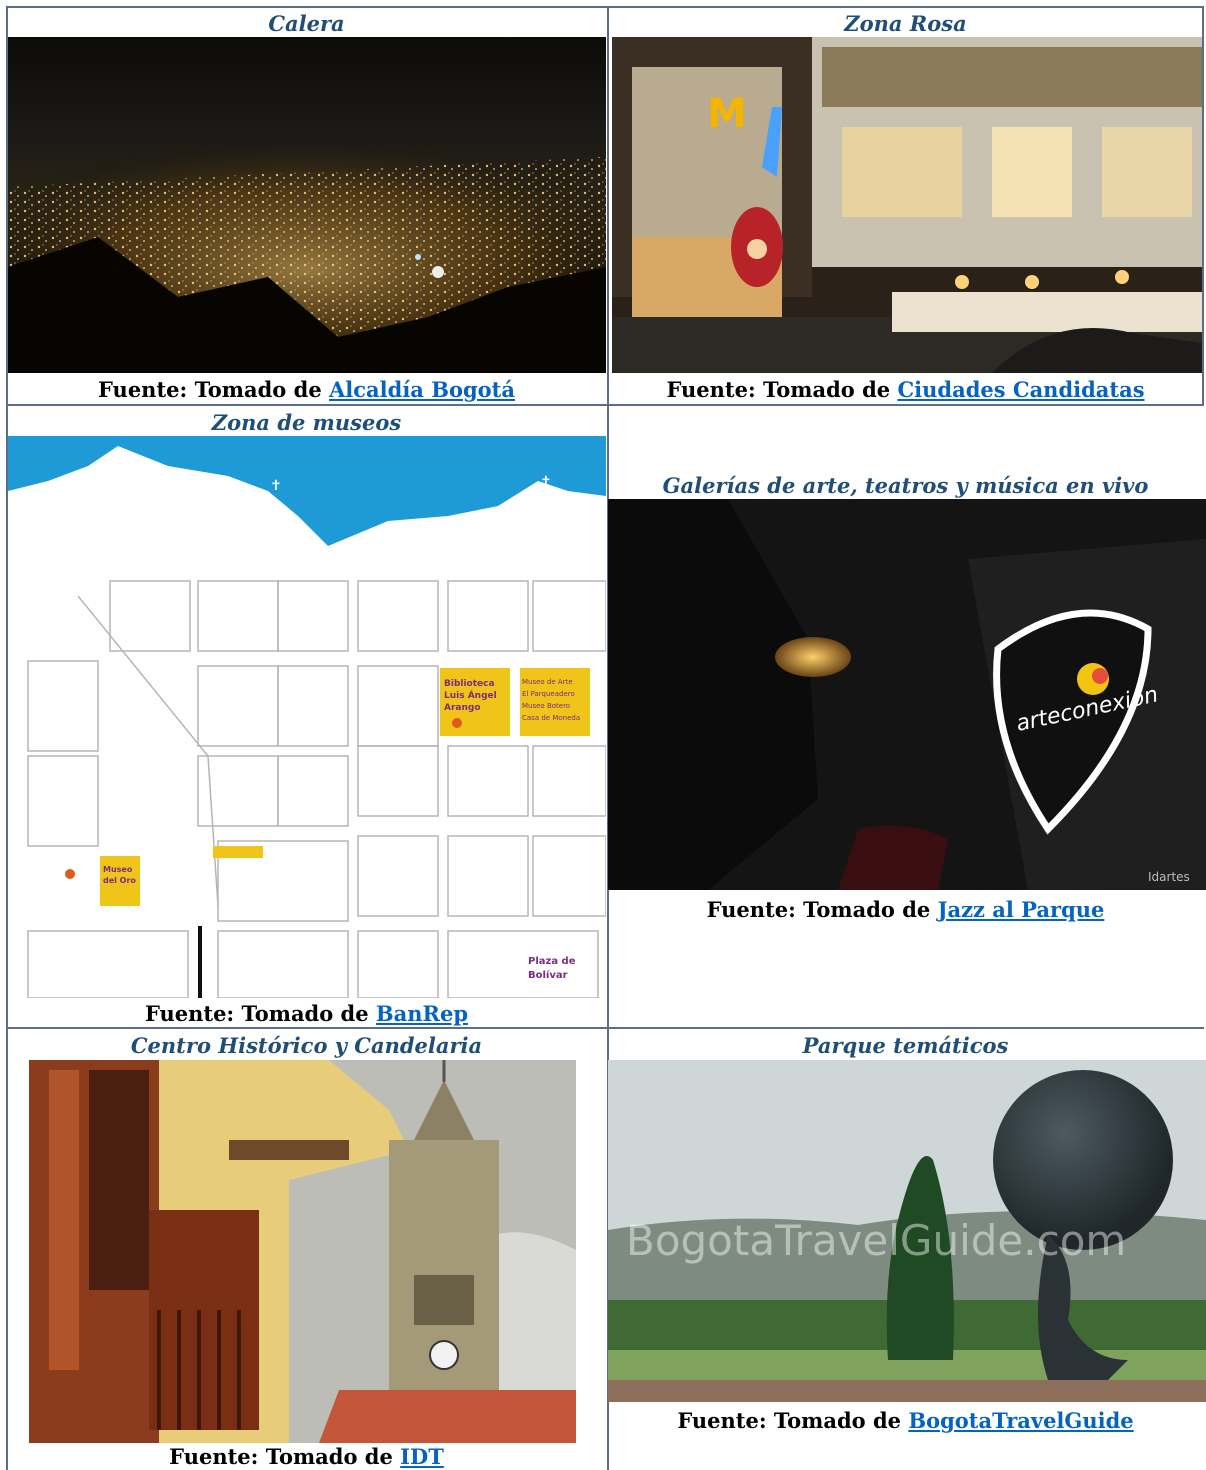  I want to click on map-label-museo-arte-1: Museo de Arte, so click(547, 682).